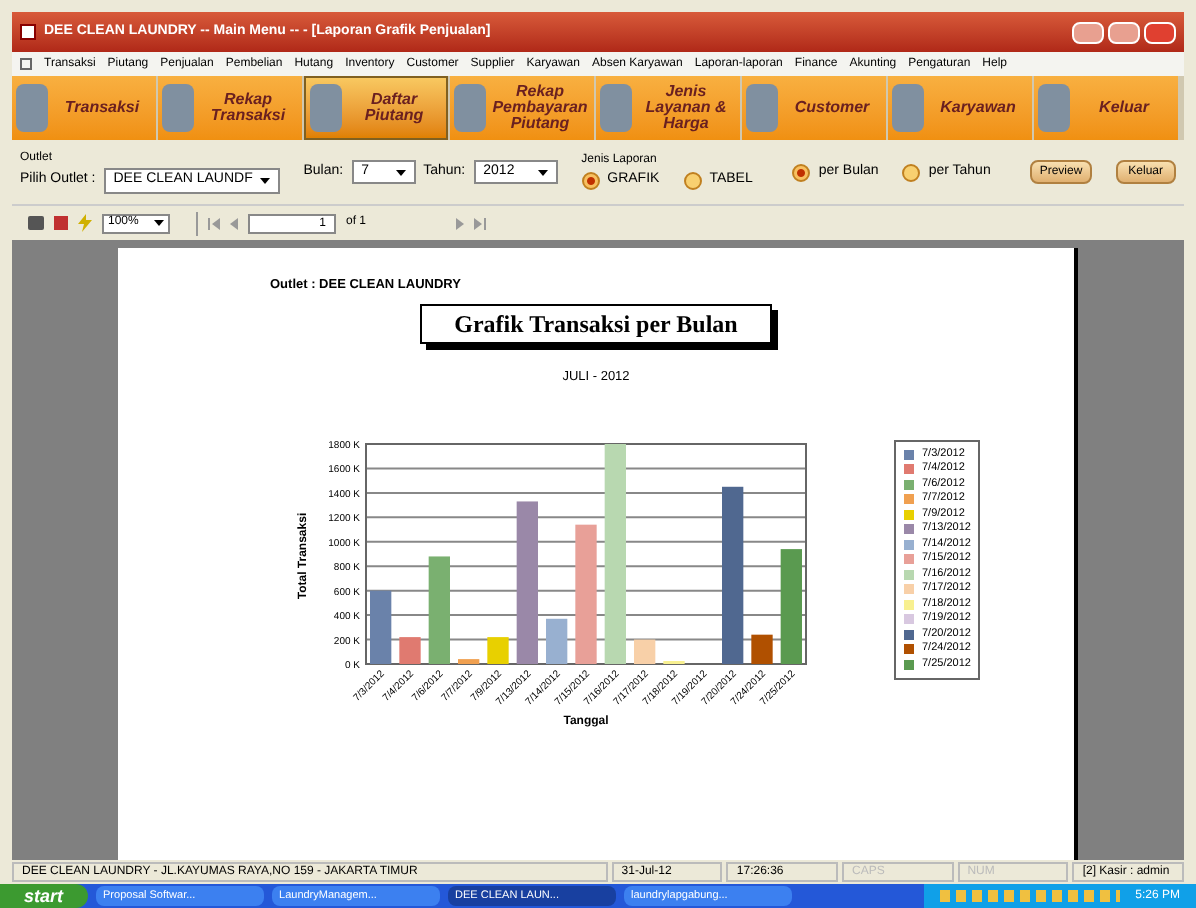  What do you see at coordinates (522, 108) in the screenshot?
I see `toolbar-button: Rekap Pembayaran Piutang` at bounding box center [522, 108].